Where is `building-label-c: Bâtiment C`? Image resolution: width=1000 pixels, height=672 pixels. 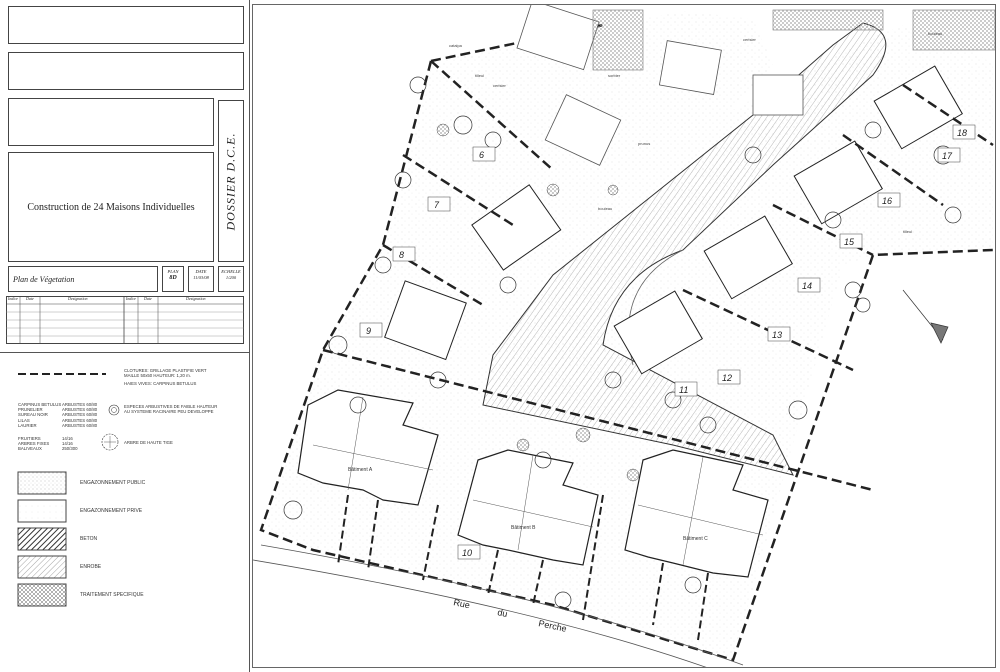 building-label-c: Bâtiment C is located at coordinates (695, 539).